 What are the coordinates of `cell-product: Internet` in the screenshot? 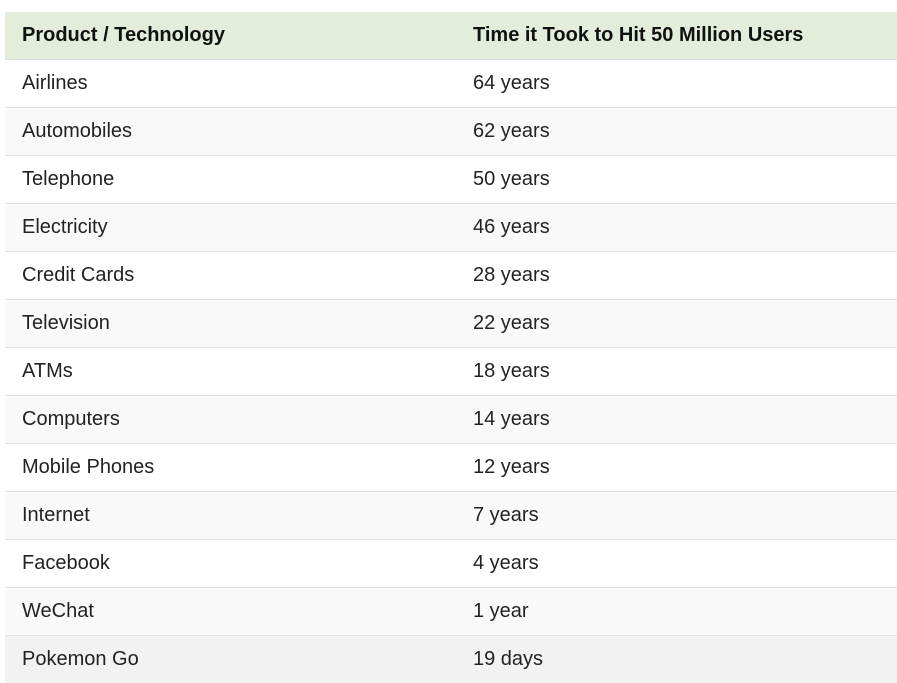 It's located at (230, 515).